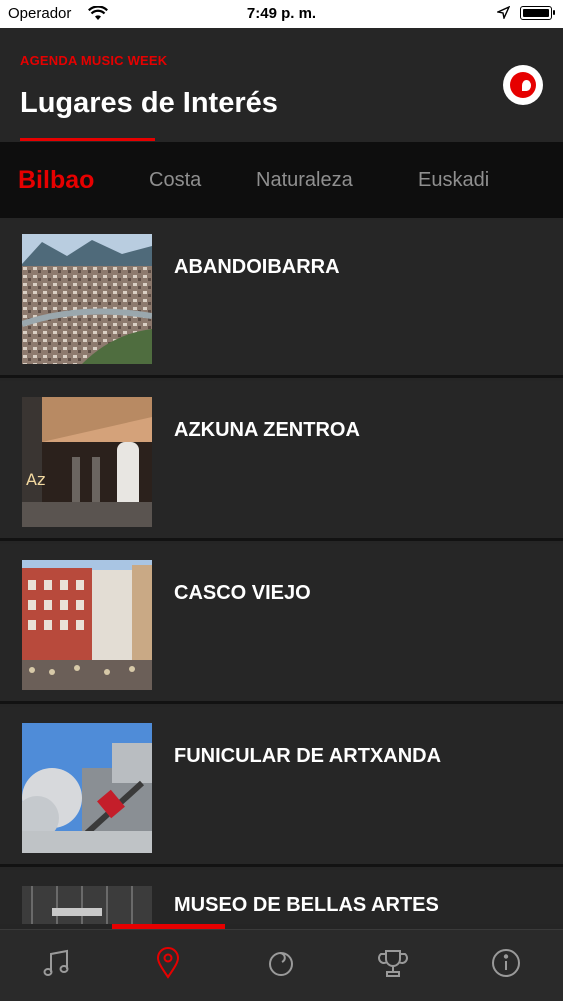 The height and width of the screenshot is (1001, 563). I want to click on svg-text: Az, so click(35, 479).